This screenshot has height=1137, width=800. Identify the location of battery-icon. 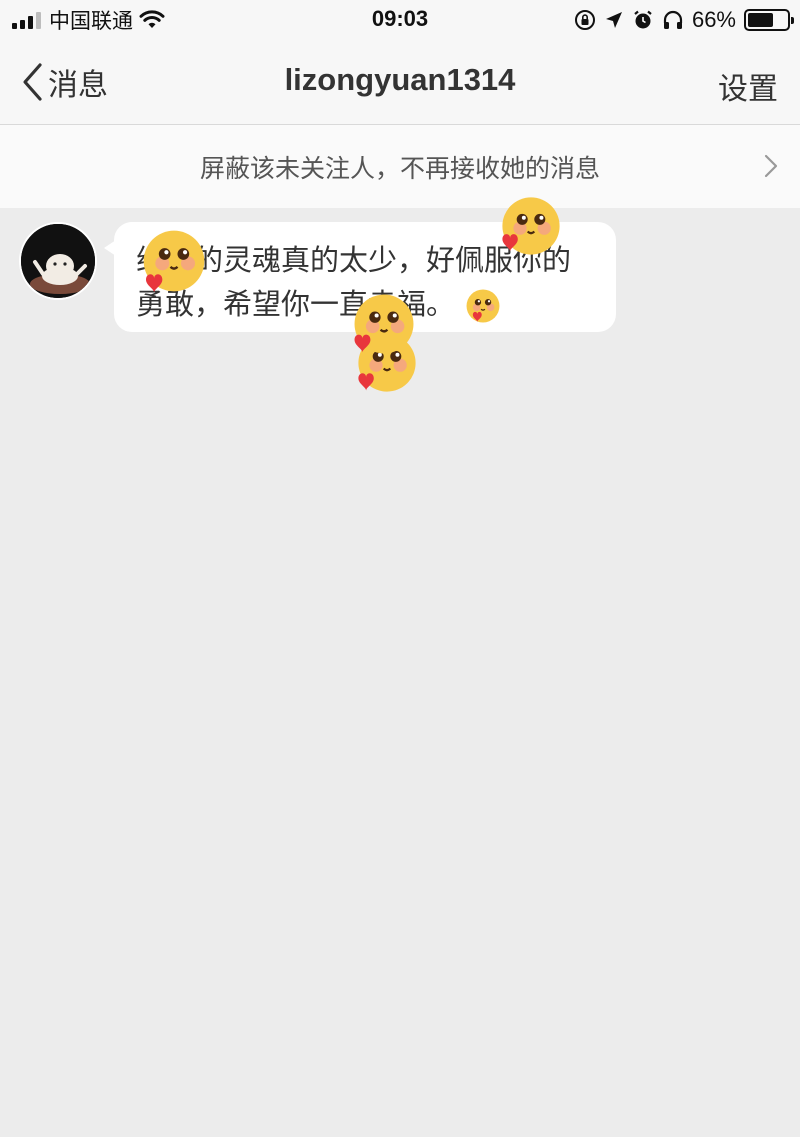
(769, 20).